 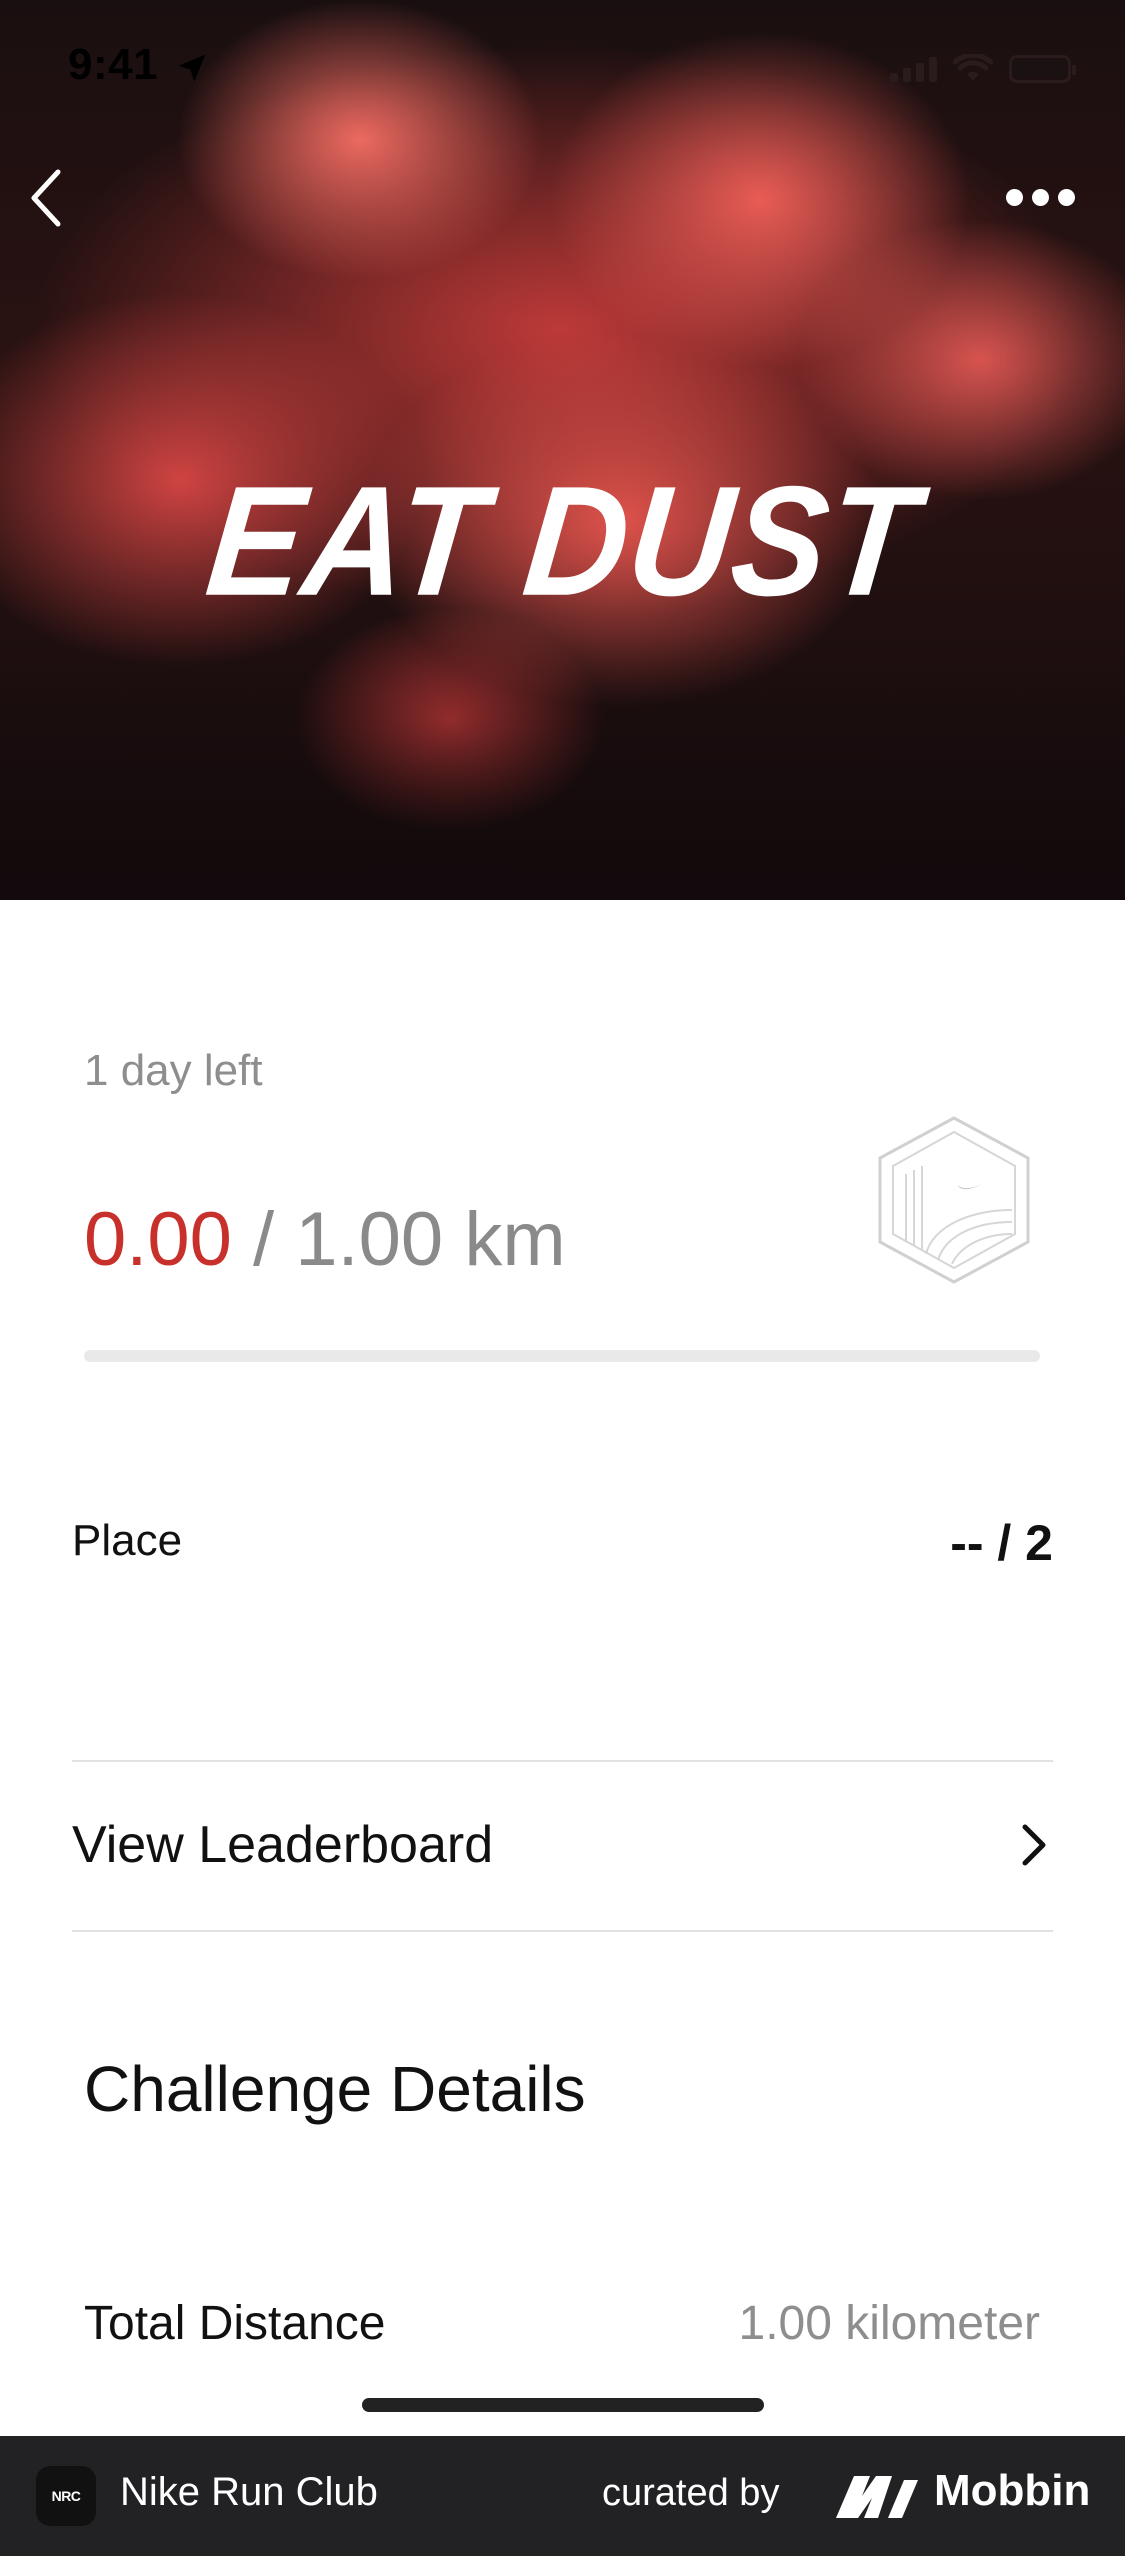 I want to click on place-value: -- / 2, so click(x=1001, y=1543).